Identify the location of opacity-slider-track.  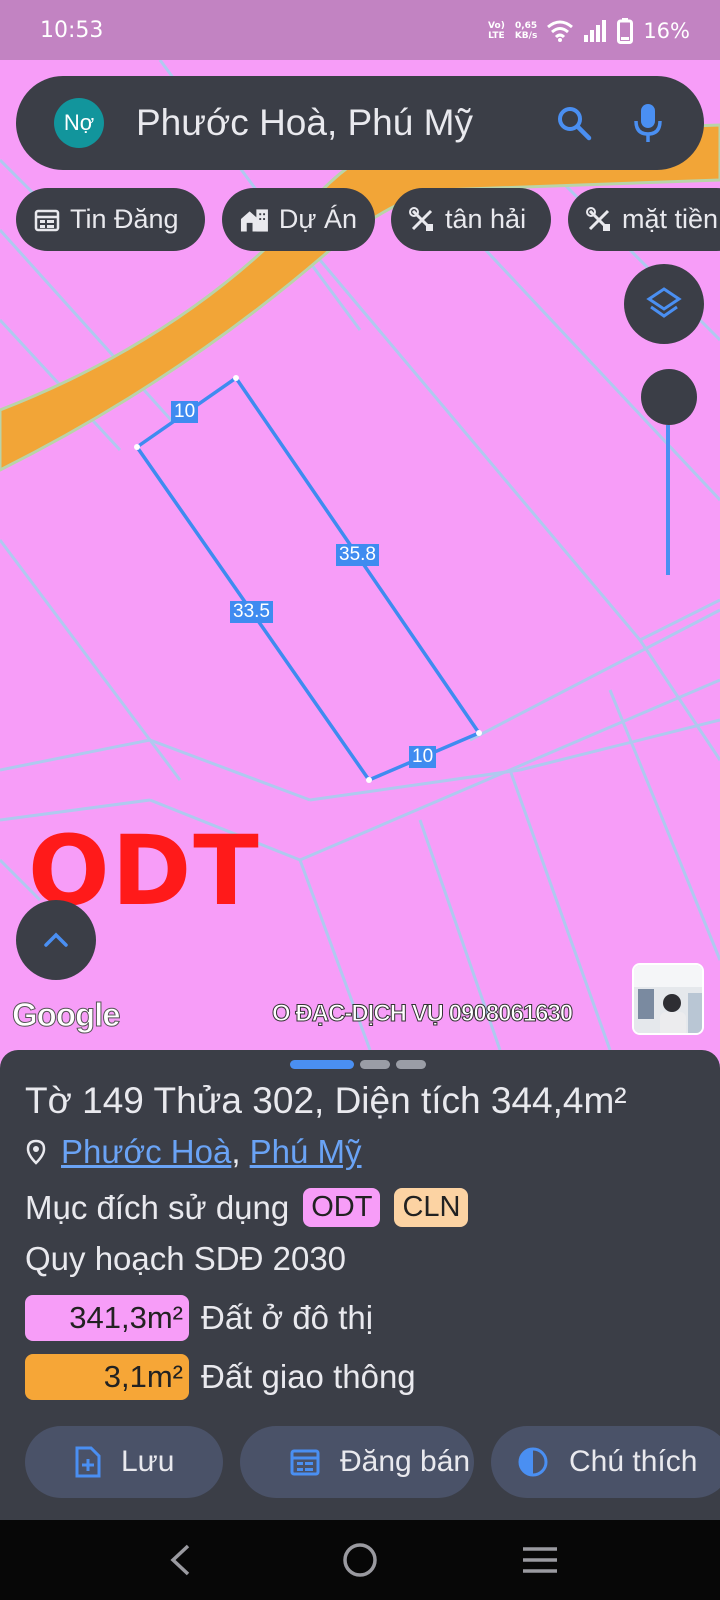
(668, 500).